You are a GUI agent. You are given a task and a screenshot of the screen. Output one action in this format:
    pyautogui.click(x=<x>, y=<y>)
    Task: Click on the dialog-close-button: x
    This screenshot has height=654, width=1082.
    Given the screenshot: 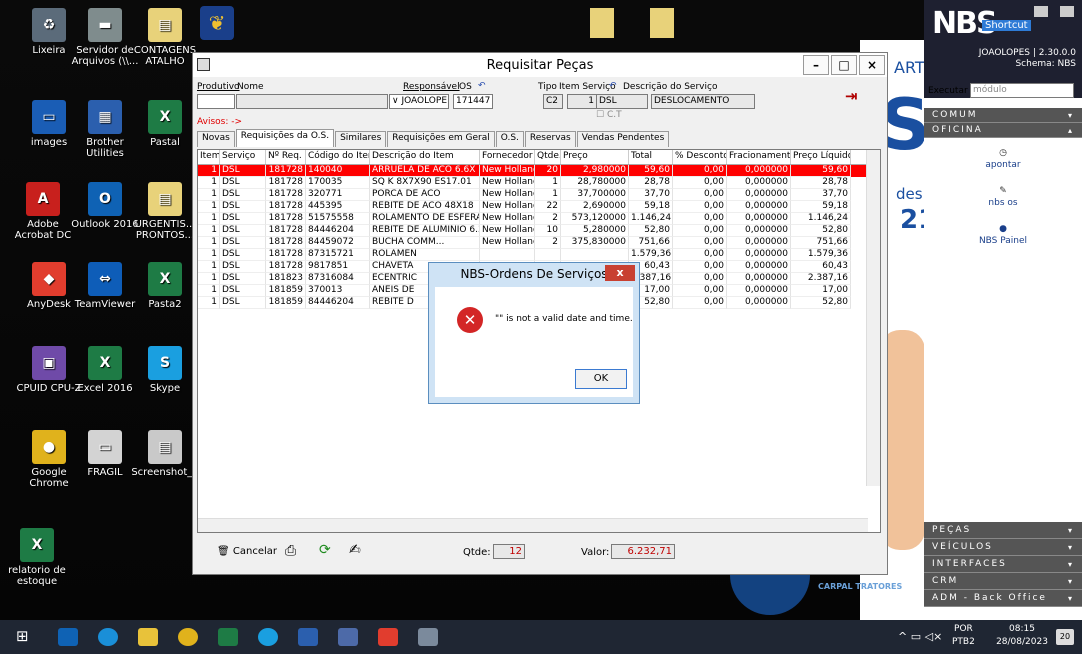 What is the action you would take?
    pyautogui.click(x=620, y=273)
    